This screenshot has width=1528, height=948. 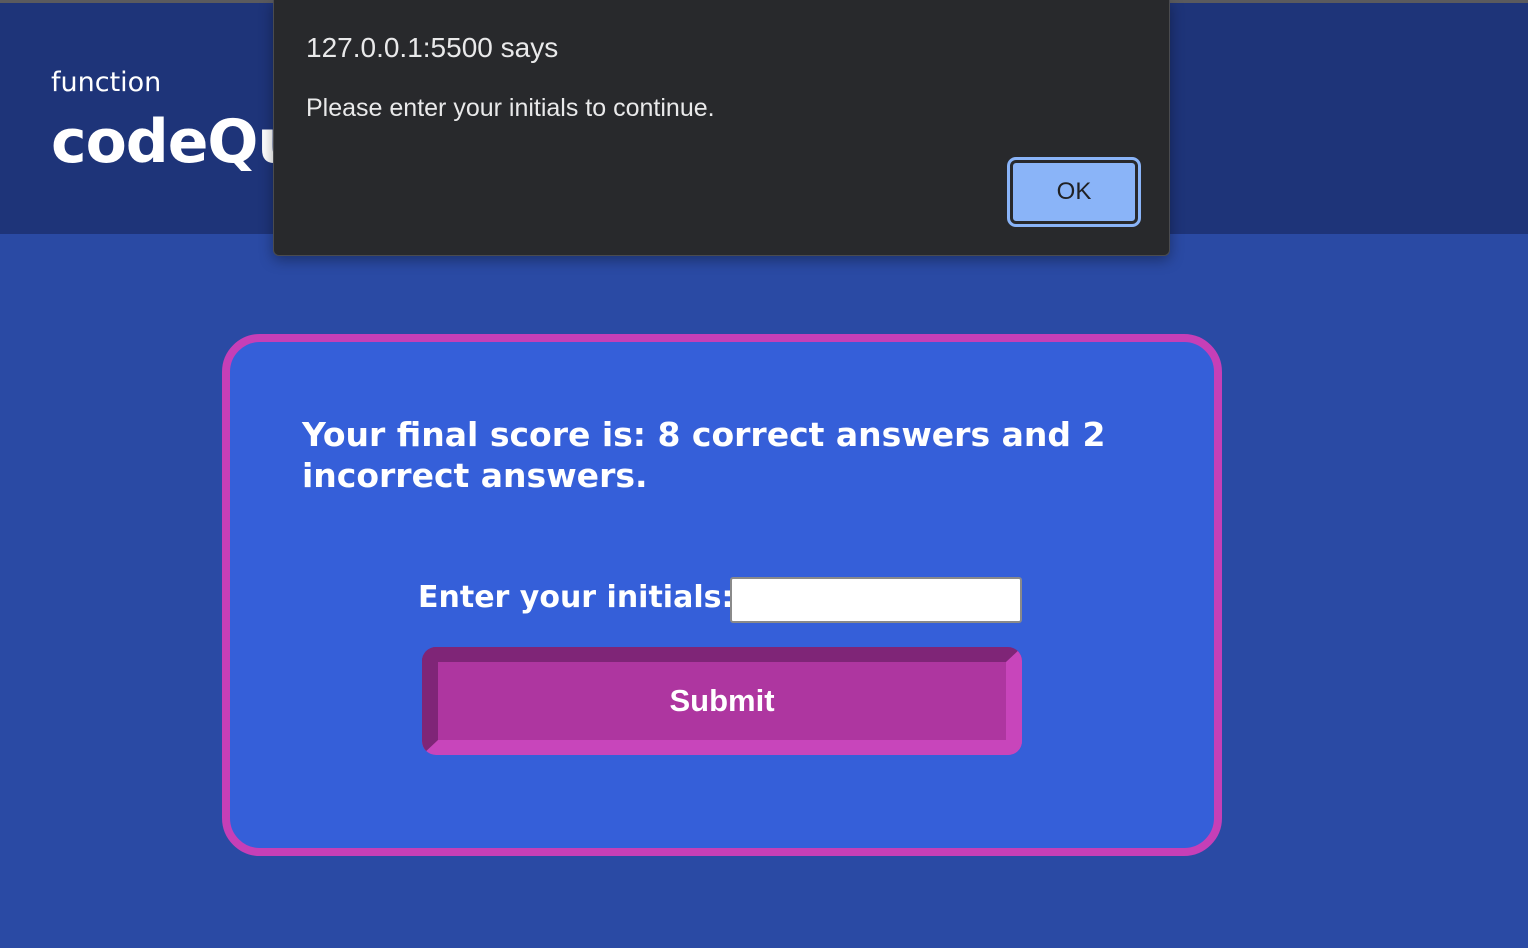 I want to click on brand-subtitle: function, so click(x=106, y=82).